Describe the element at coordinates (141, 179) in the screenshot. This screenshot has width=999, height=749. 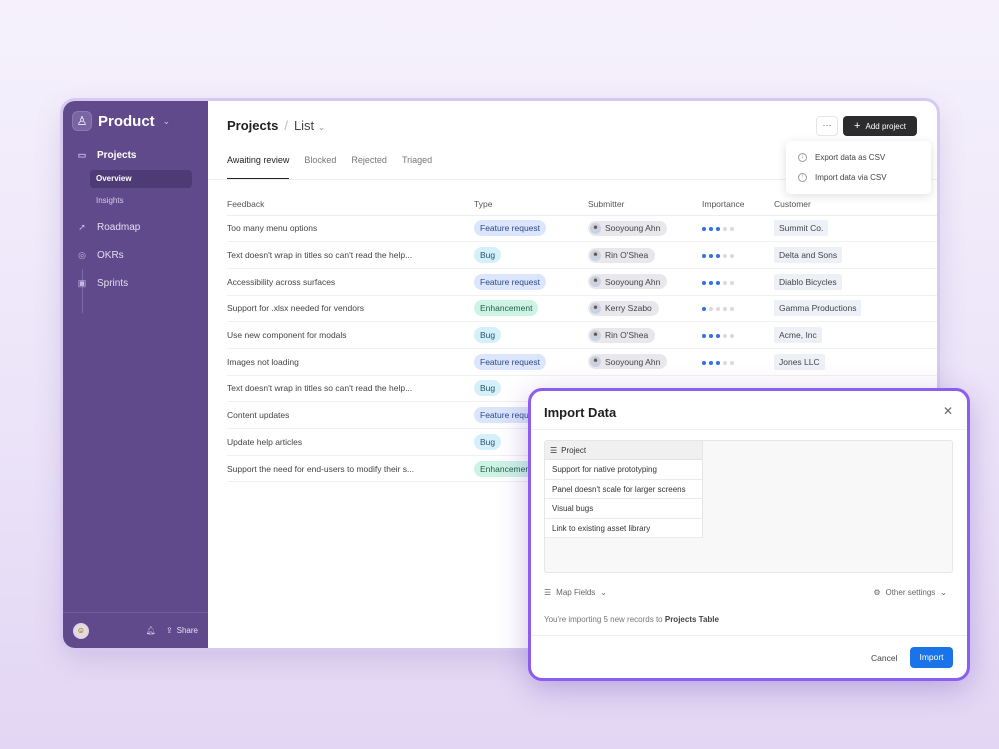
I see `sidebar-item-overview: Overview` at that location.